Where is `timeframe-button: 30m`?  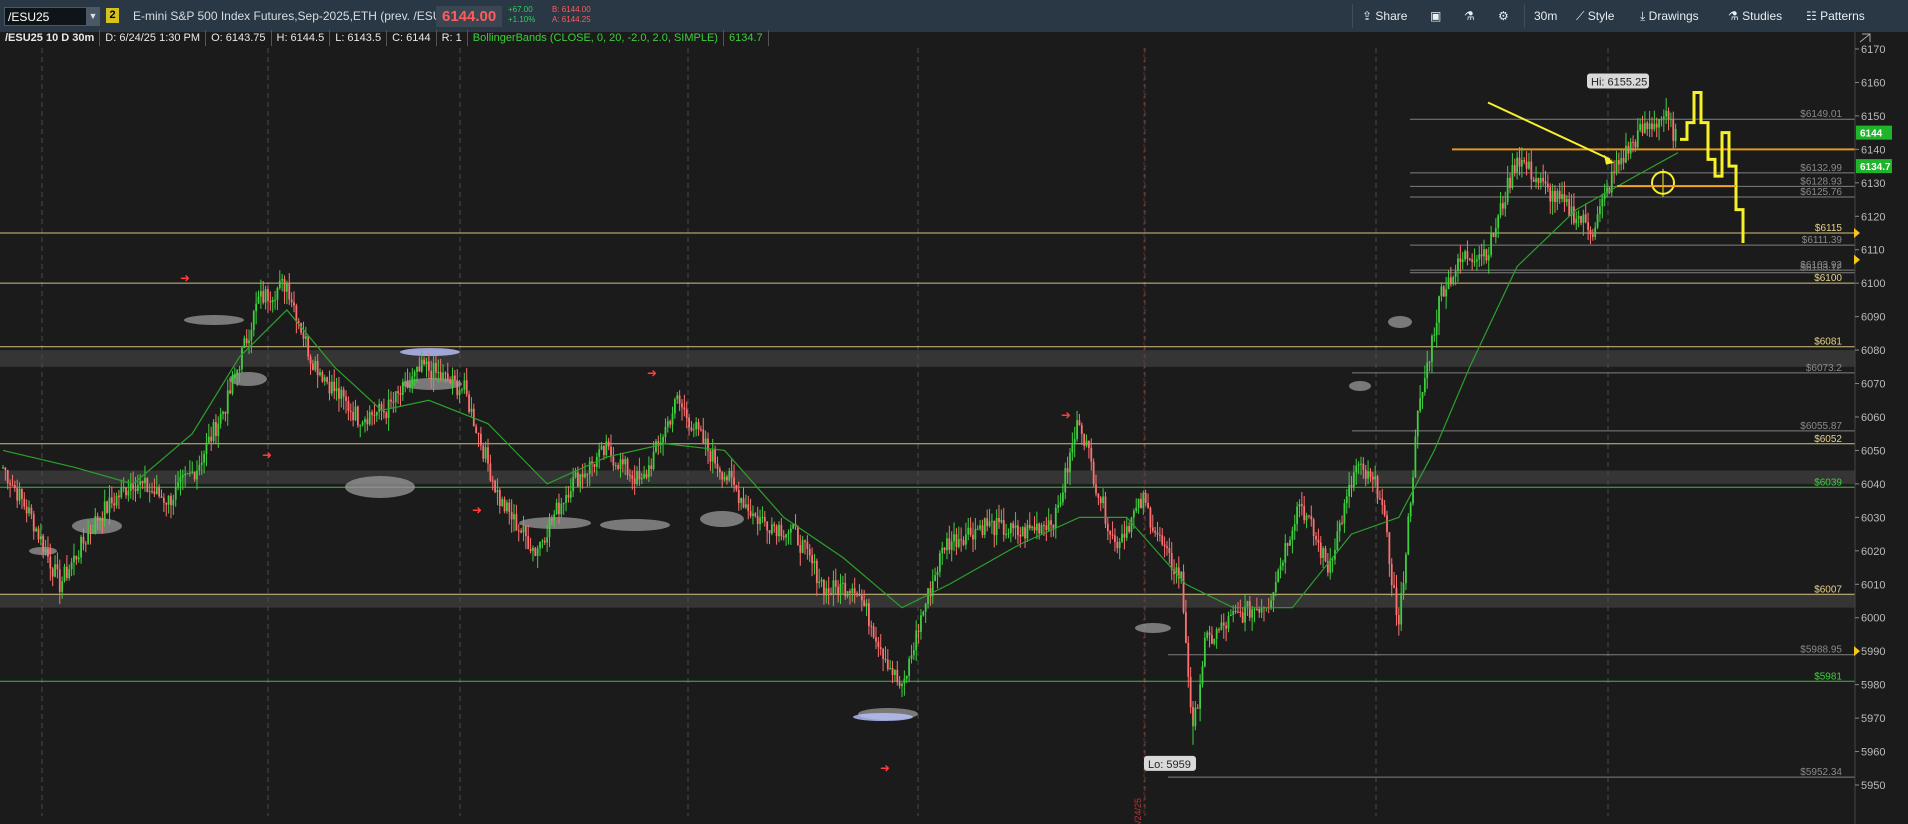 timeframe-button: 30m is located at coordinates (1545, 16).